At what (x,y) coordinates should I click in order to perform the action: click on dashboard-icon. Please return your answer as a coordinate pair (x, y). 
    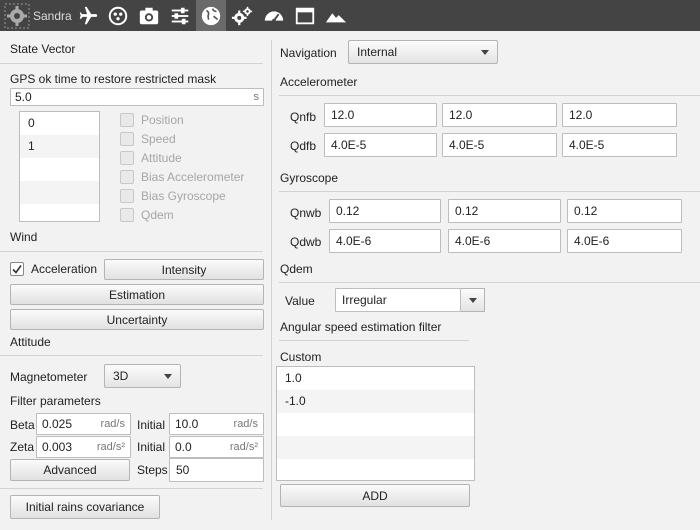
    Looking at the image, I should click on (274, 16).